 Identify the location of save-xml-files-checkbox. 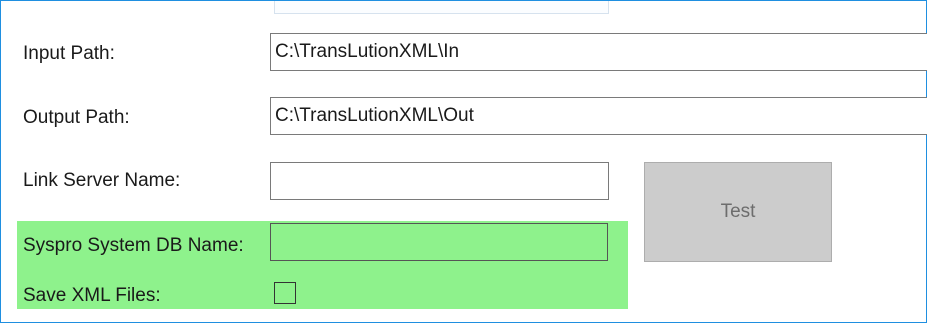
(285, 293).